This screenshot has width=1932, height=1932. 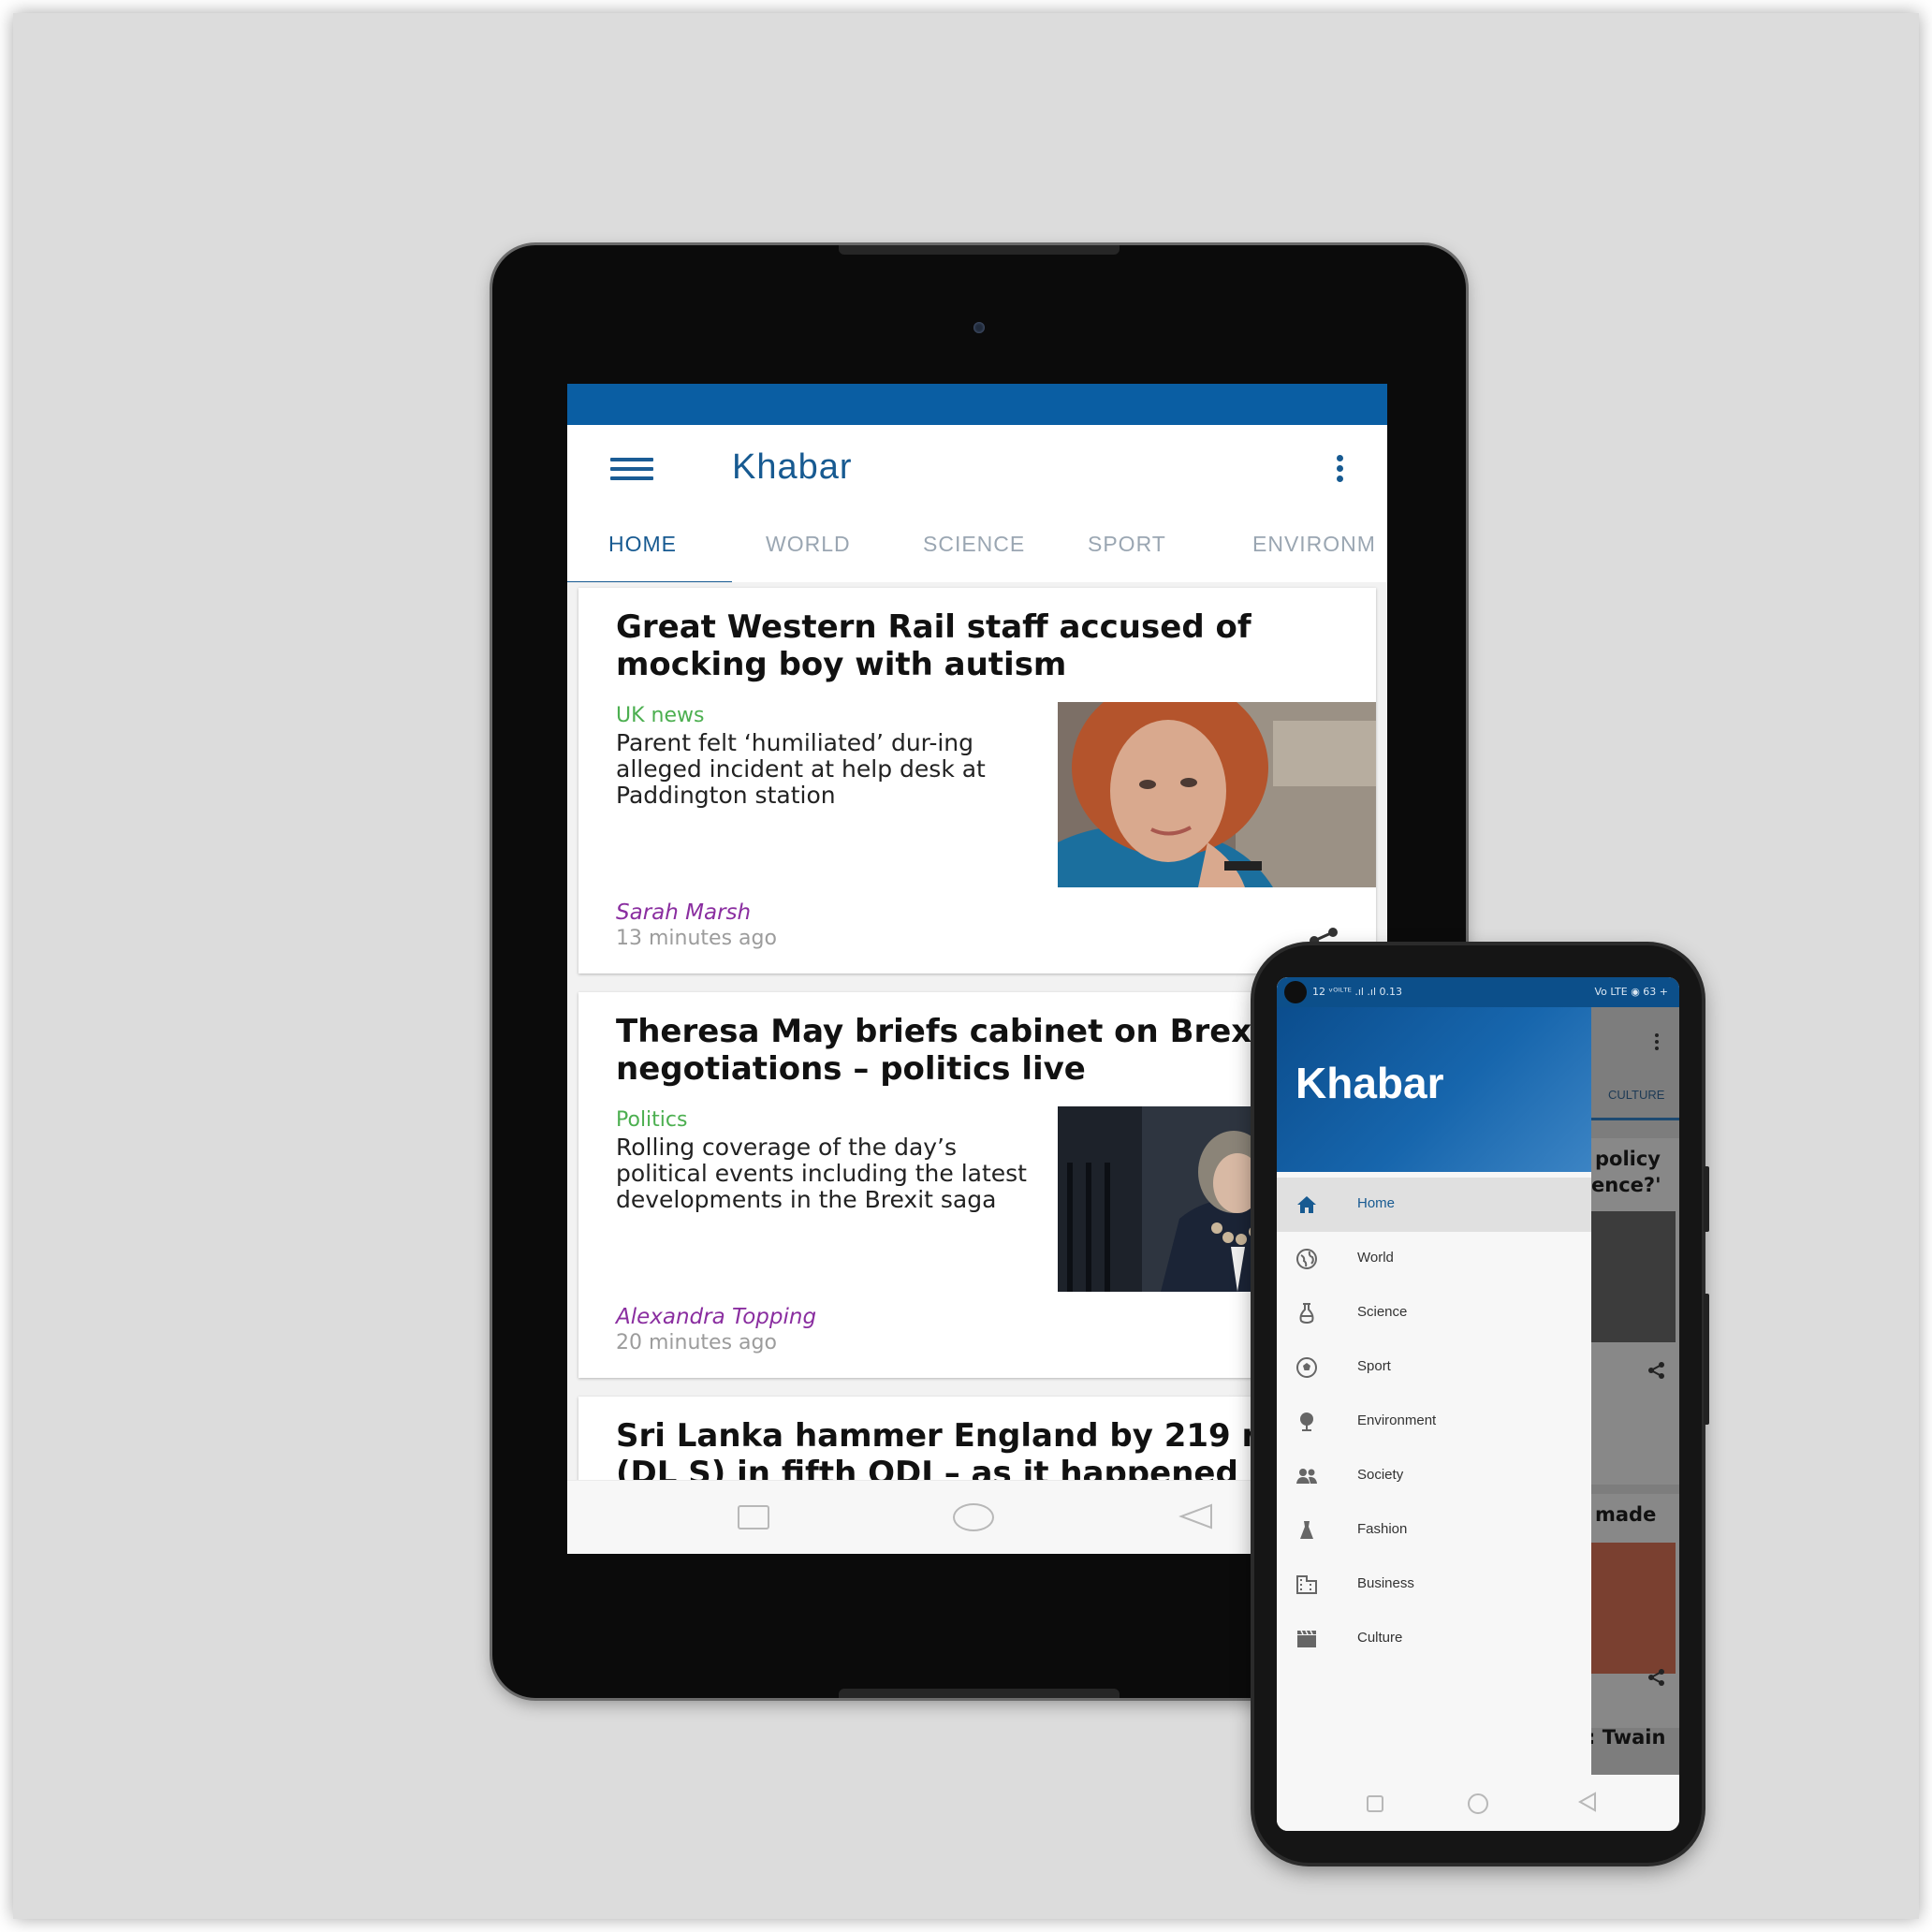 I want to click on drawer-header: Khabar, so click(x=1434, y=1089).